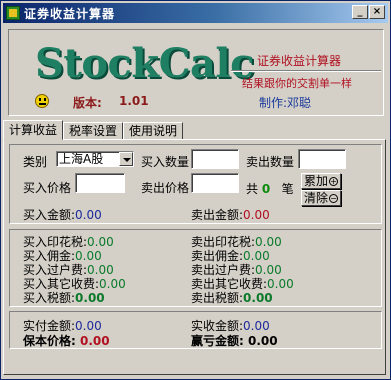 The image size is (391, 380). What do you see at coordinates (66, 341) in the screenshot?
I see `breakeven-price: 保本价格: 0.00` at bounding box center [66, 341].